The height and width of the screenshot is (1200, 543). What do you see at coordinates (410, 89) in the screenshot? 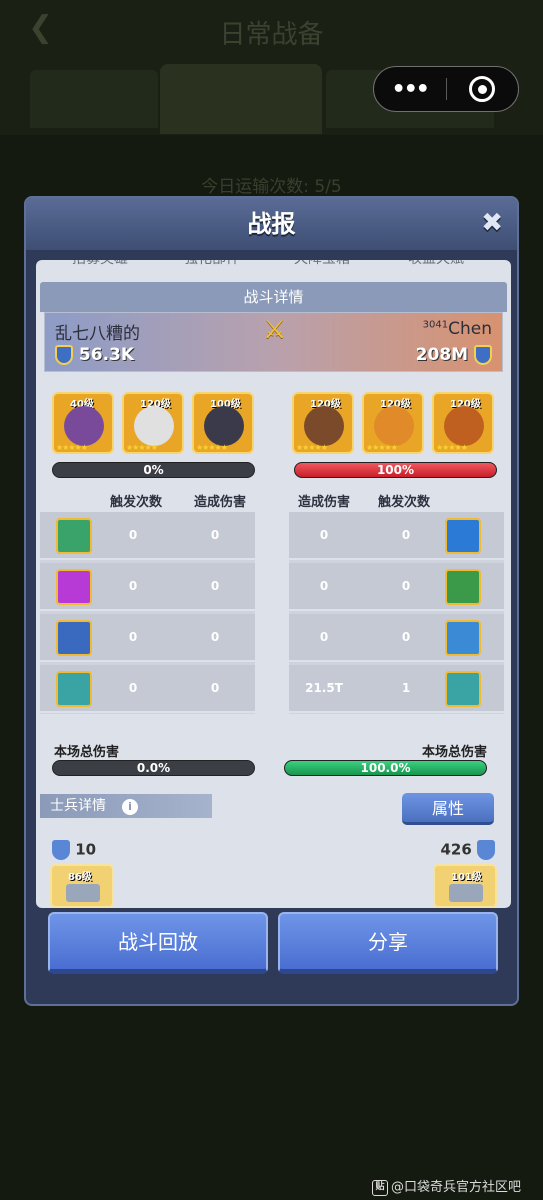
I see `more-icon: •••` at bounding box center [410, 89].